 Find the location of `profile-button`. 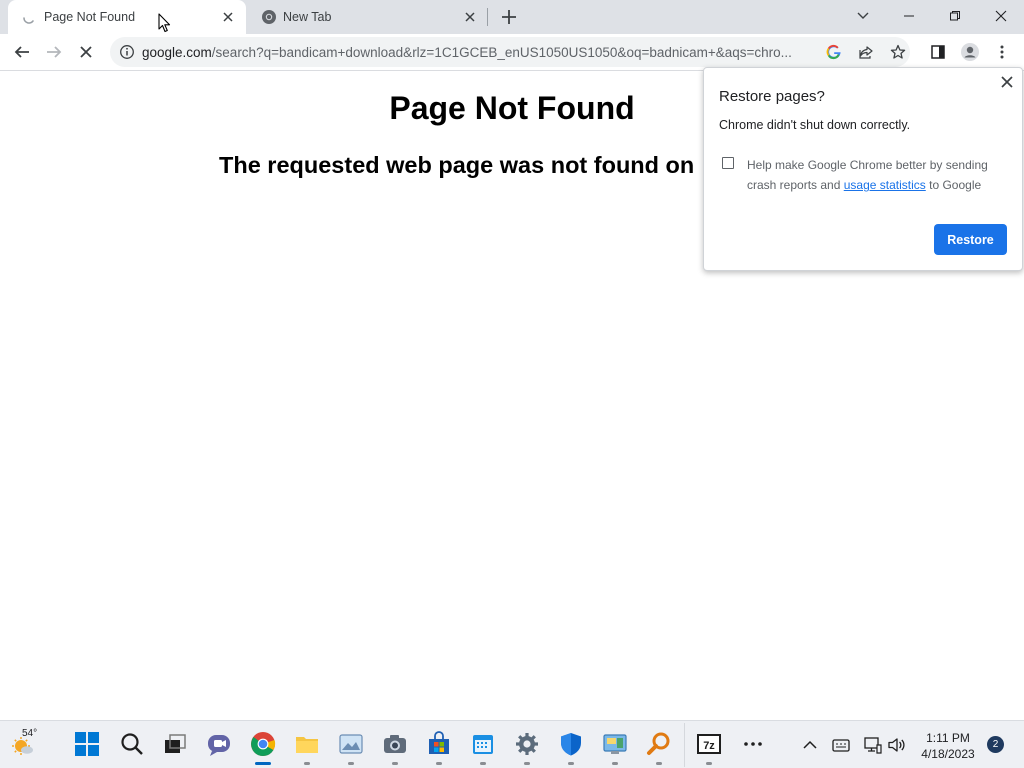

profile-button is located at coordinates (970, 52).